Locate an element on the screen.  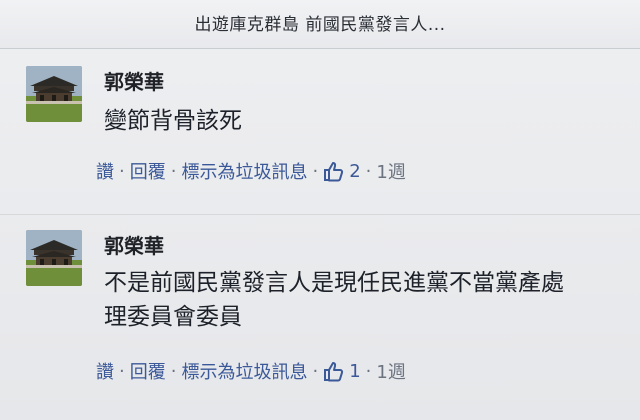
comment-text: 變節背骨該死 is located at coordinates (173, 121).